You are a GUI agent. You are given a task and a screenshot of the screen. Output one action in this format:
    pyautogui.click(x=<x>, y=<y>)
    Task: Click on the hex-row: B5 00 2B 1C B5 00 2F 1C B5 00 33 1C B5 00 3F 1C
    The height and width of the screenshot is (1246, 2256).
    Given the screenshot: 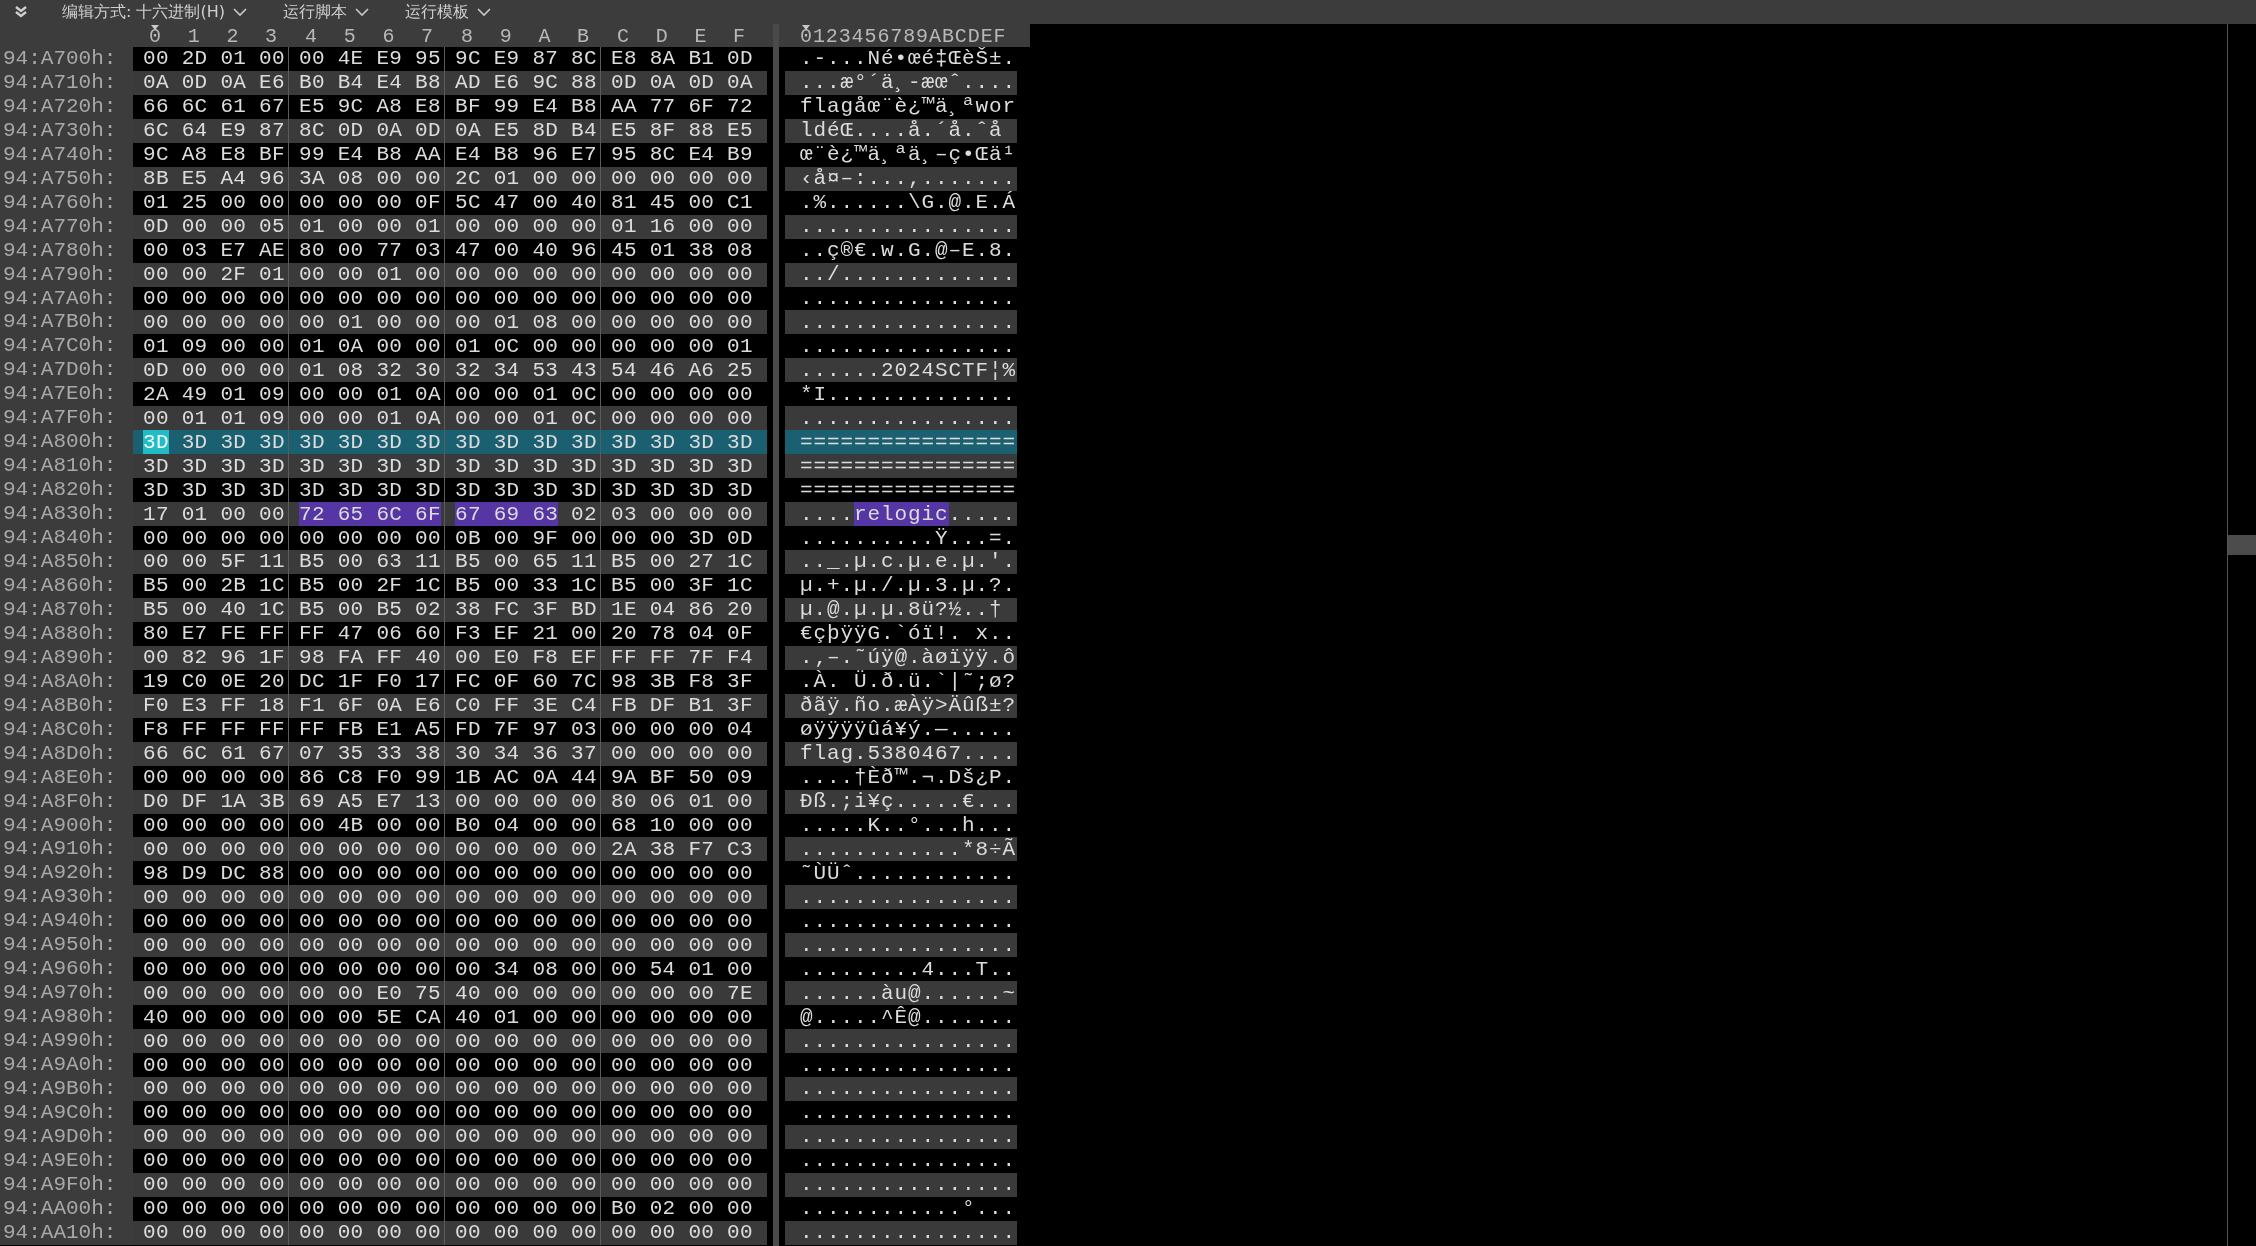 What is the action you would take?
    pyautogui.click(x=450, y=585)
    